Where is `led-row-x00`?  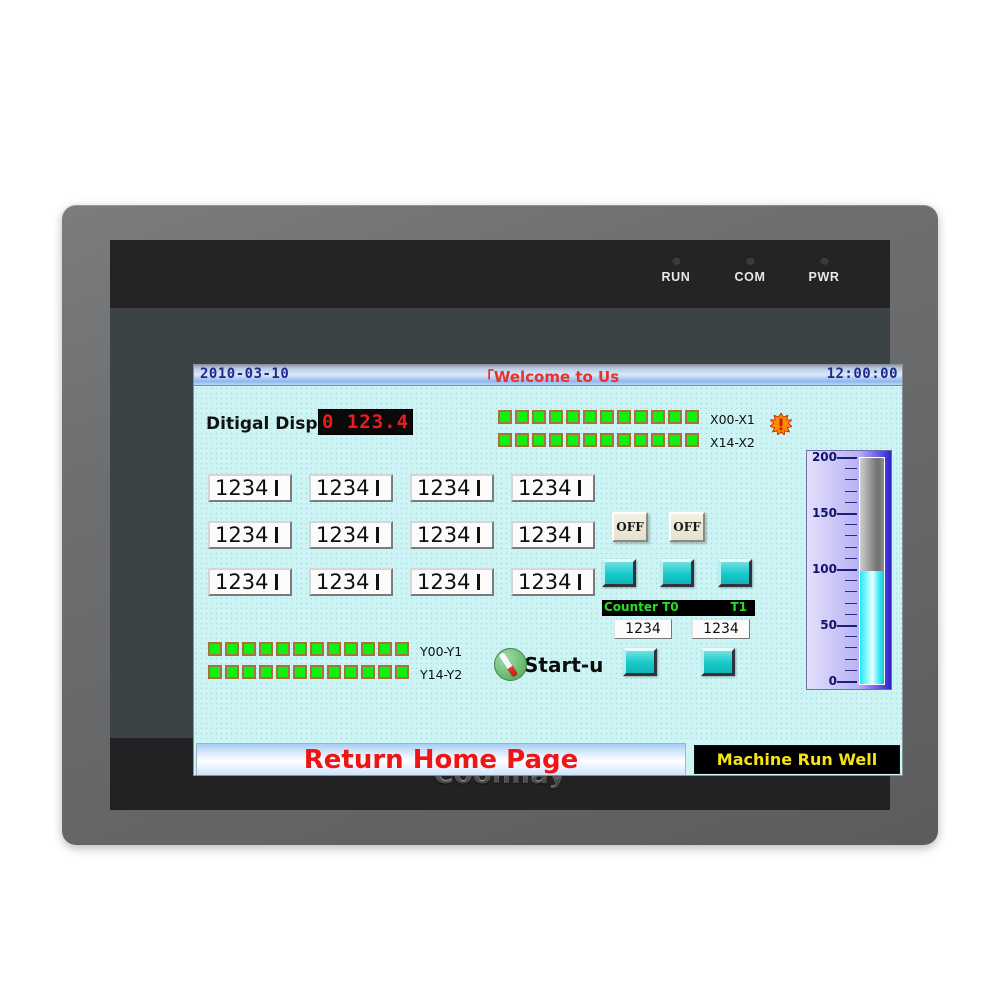
led-row-x00 is located at coordinates (598, 417).